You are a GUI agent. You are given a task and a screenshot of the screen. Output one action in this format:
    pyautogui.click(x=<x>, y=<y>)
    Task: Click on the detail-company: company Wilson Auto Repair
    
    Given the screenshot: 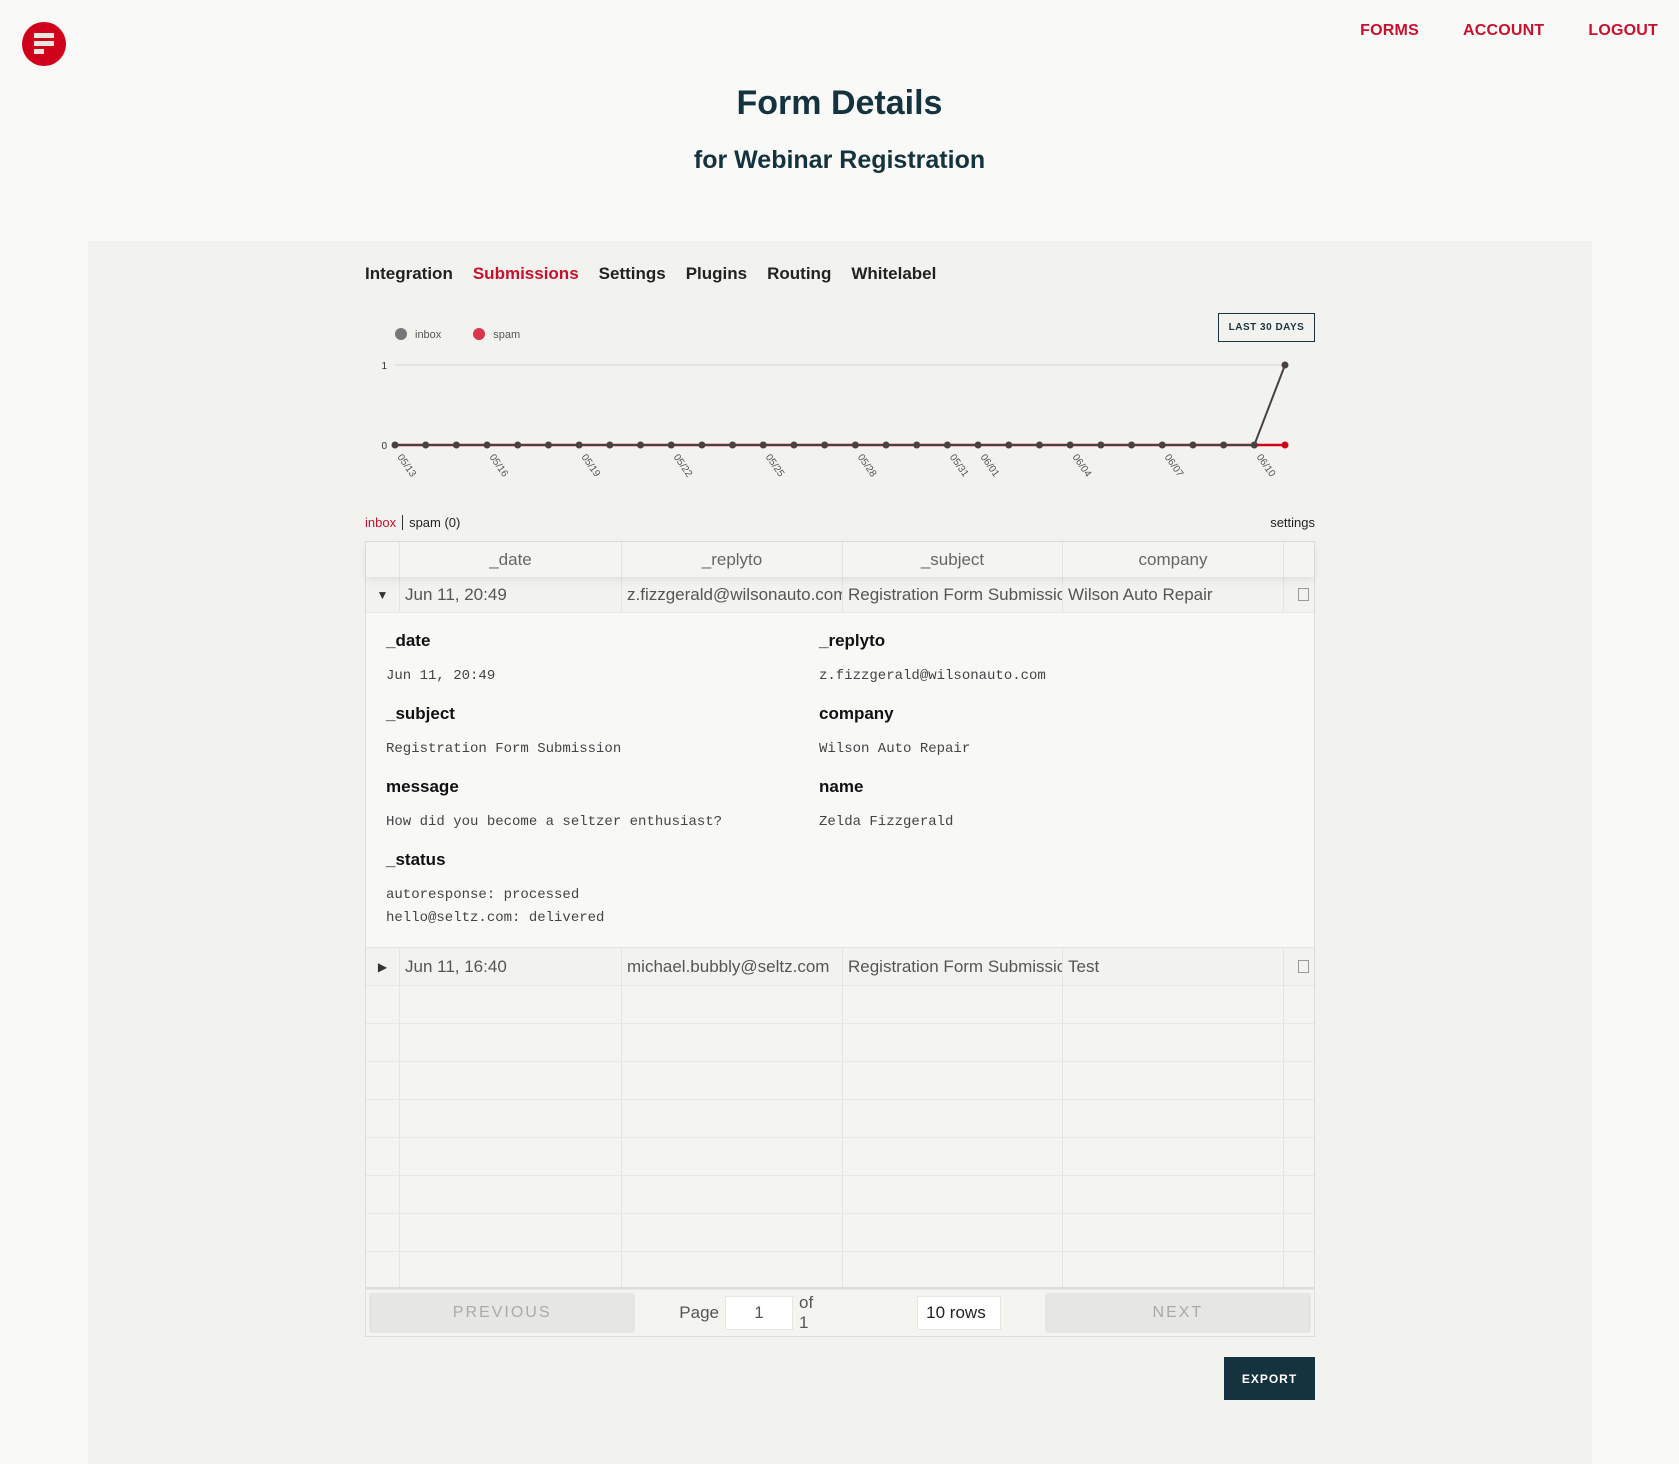 What is the action you would take?
    pyautogui.click(x=894, y=732)
    